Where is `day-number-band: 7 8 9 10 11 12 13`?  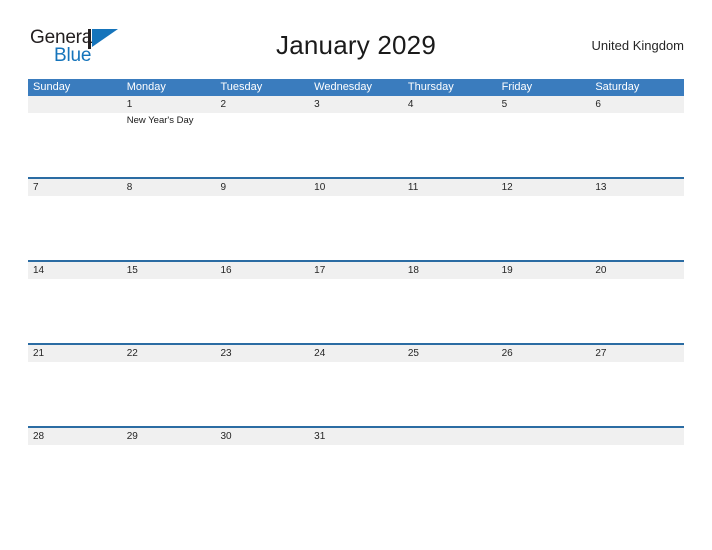 day-number-band: 7 8 9 10 11 12 13 is located at coordinates (356, 187).